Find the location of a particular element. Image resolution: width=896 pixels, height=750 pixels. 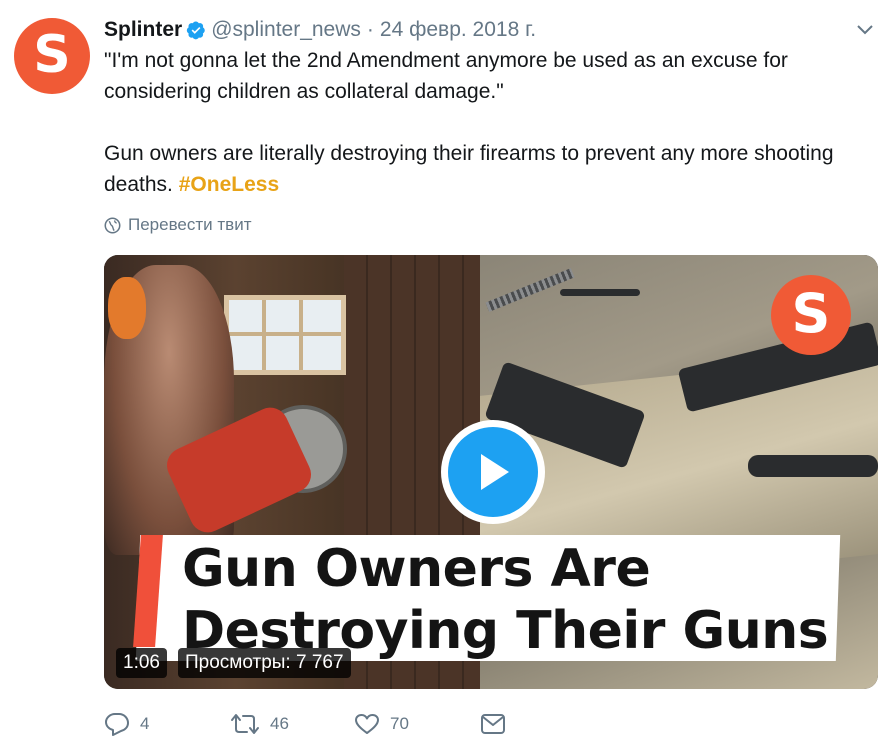

garage-window is located at coordinates (285, 335).